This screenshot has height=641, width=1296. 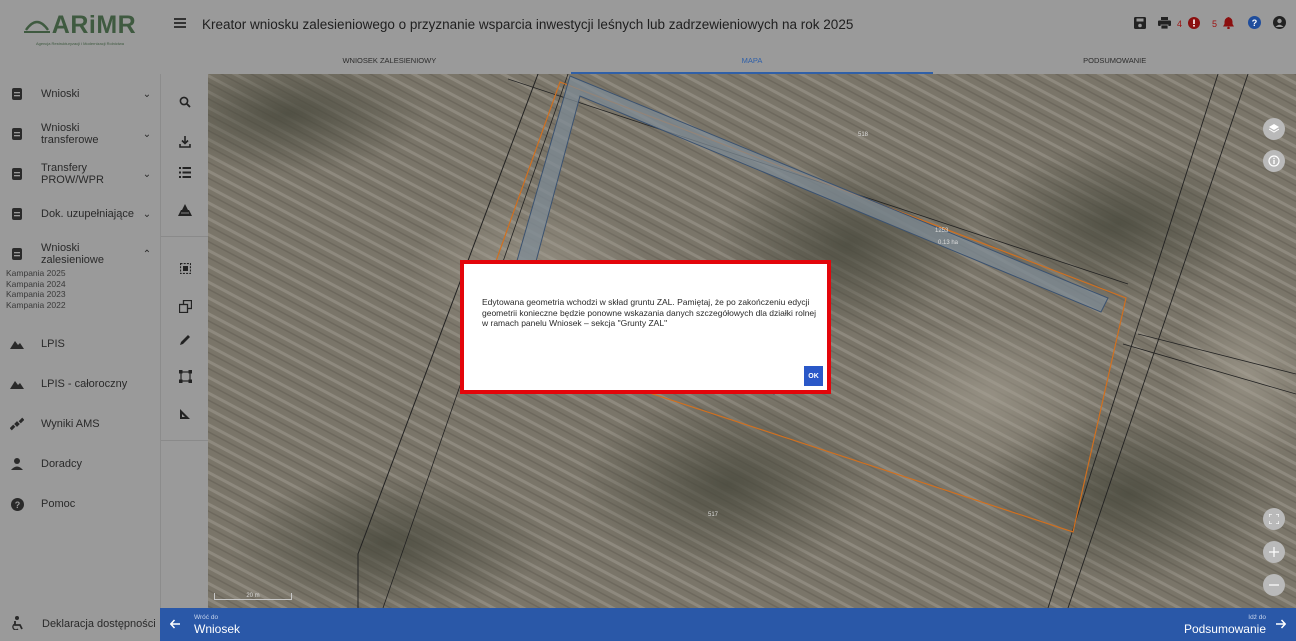 I want to click on sidebar-item-label: Doradcy, so click(x=61, y=464).